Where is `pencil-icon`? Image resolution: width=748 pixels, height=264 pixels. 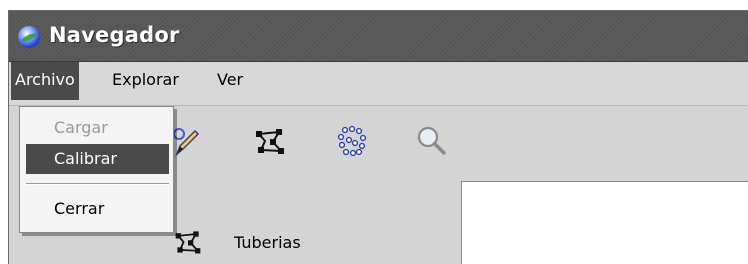 pencil-icon is located at coordinates (186, 141).